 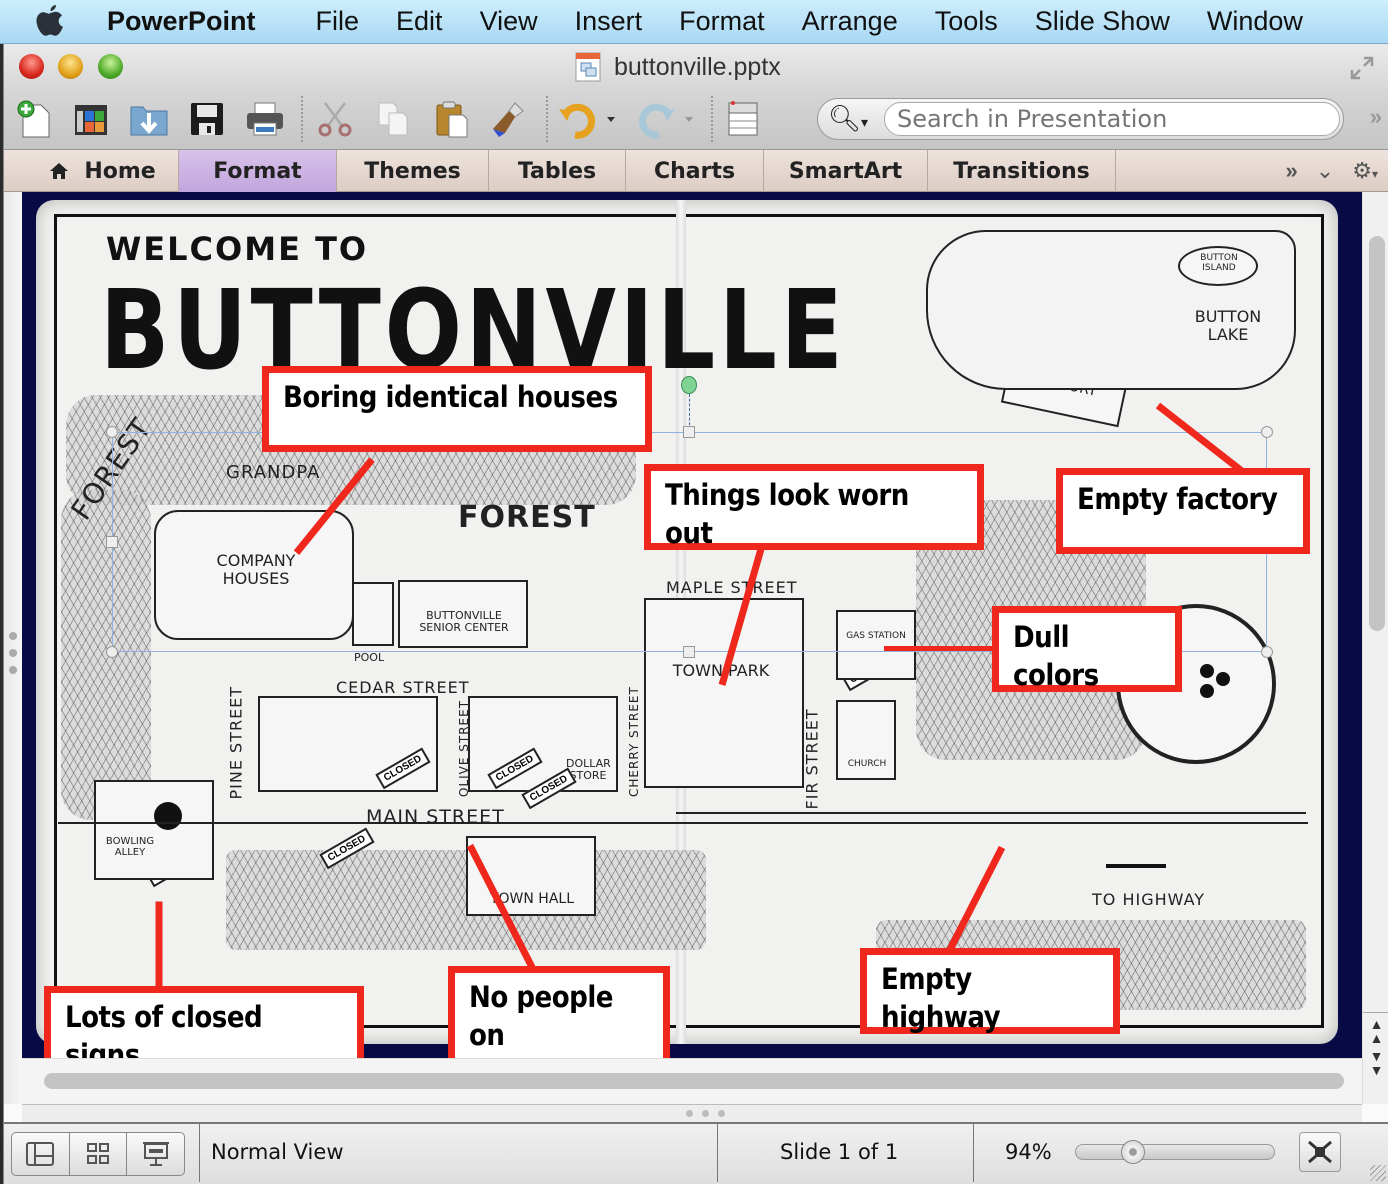 What do you see at coordinates (413, 171) in the screenshot?
I see `tab-themes: Themes` at bounding box center [413, 171].